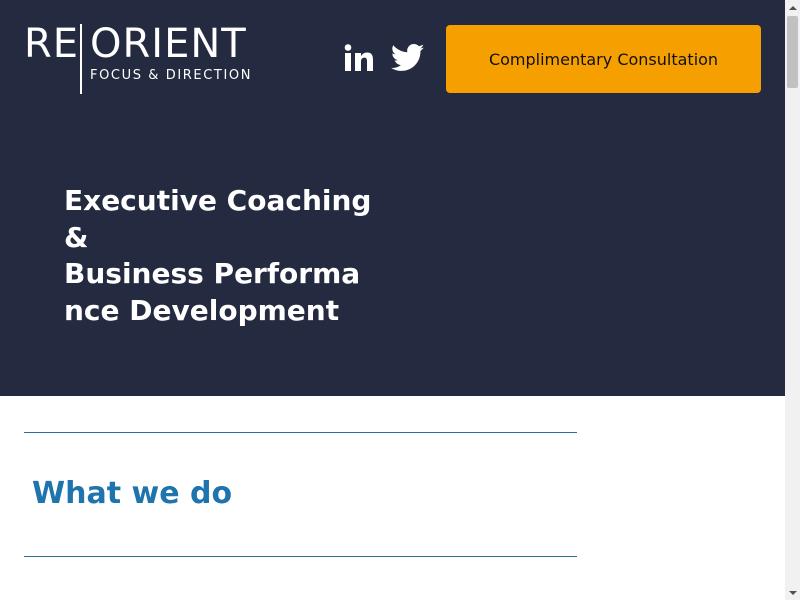  I want to click on hero-headline-line-1: Executive Coaching &, so click(218, 219).